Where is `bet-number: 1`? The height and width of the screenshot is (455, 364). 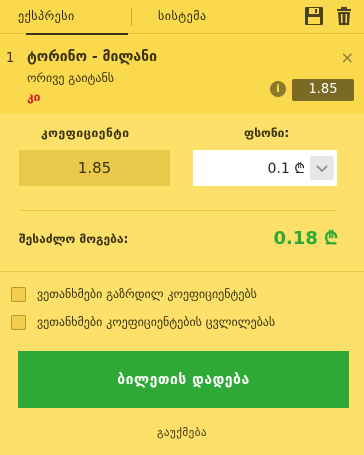
bet-number: 1 is located at coordinates (10, 58).